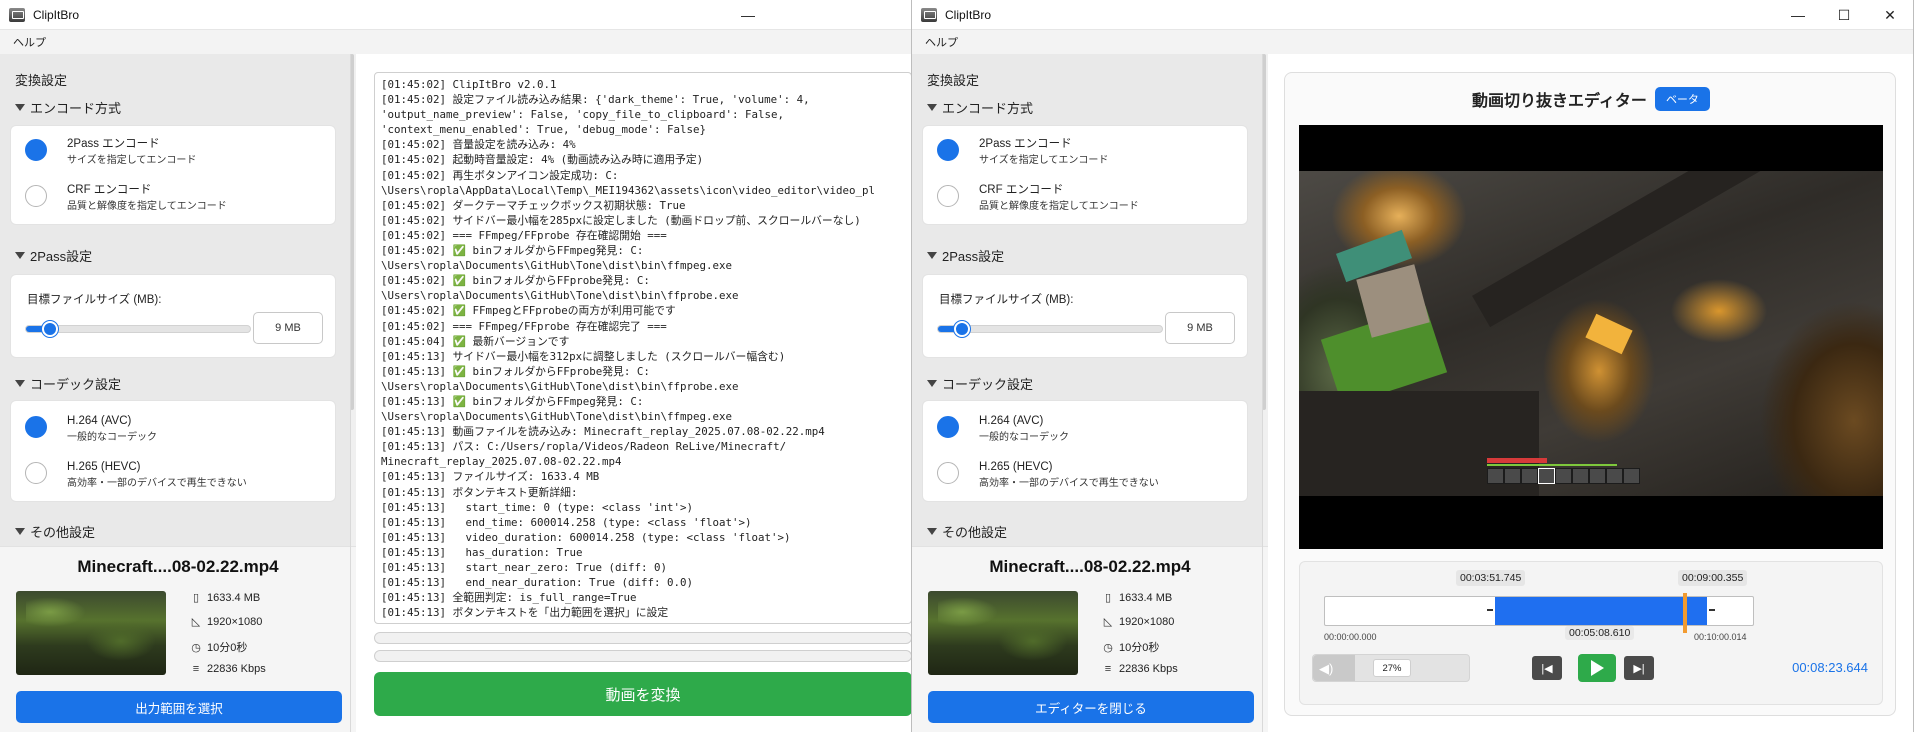  I want to click on current-time: 00:08:23.644, so click(1830, 667).